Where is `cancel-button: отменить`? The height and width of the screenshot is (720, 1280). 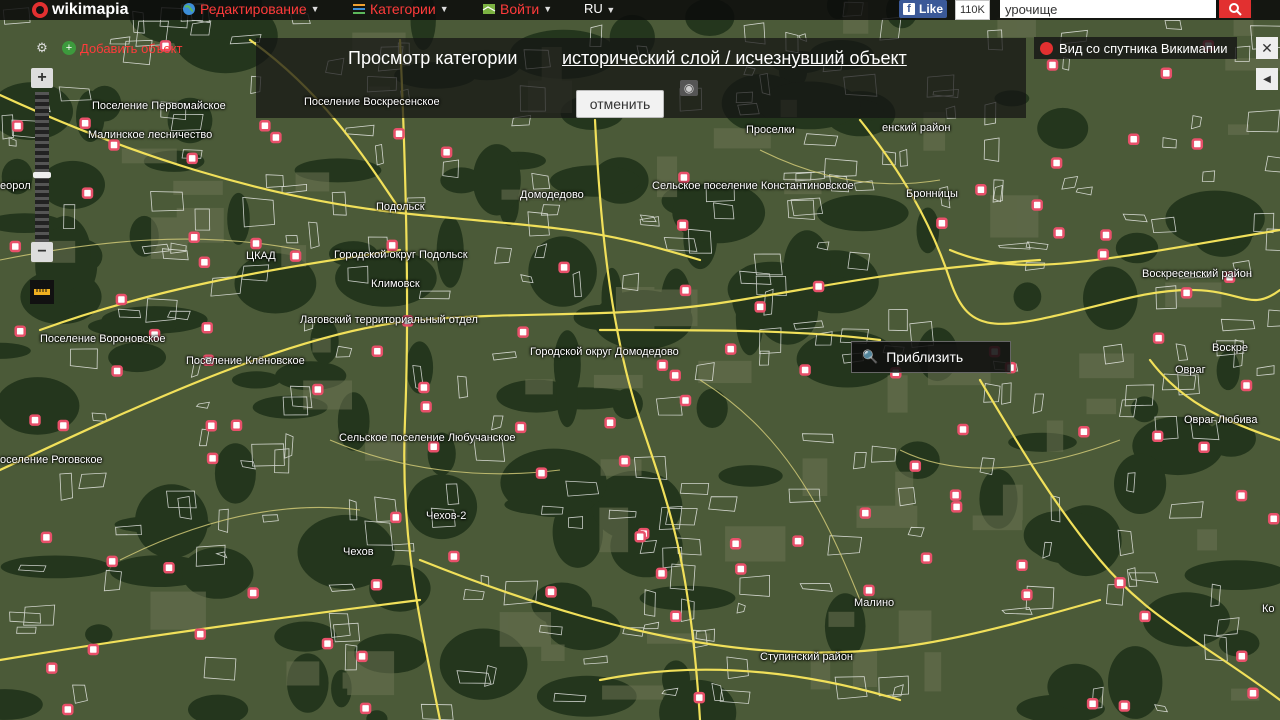 cancel-button: отменить is located at coordinates (620, 104).